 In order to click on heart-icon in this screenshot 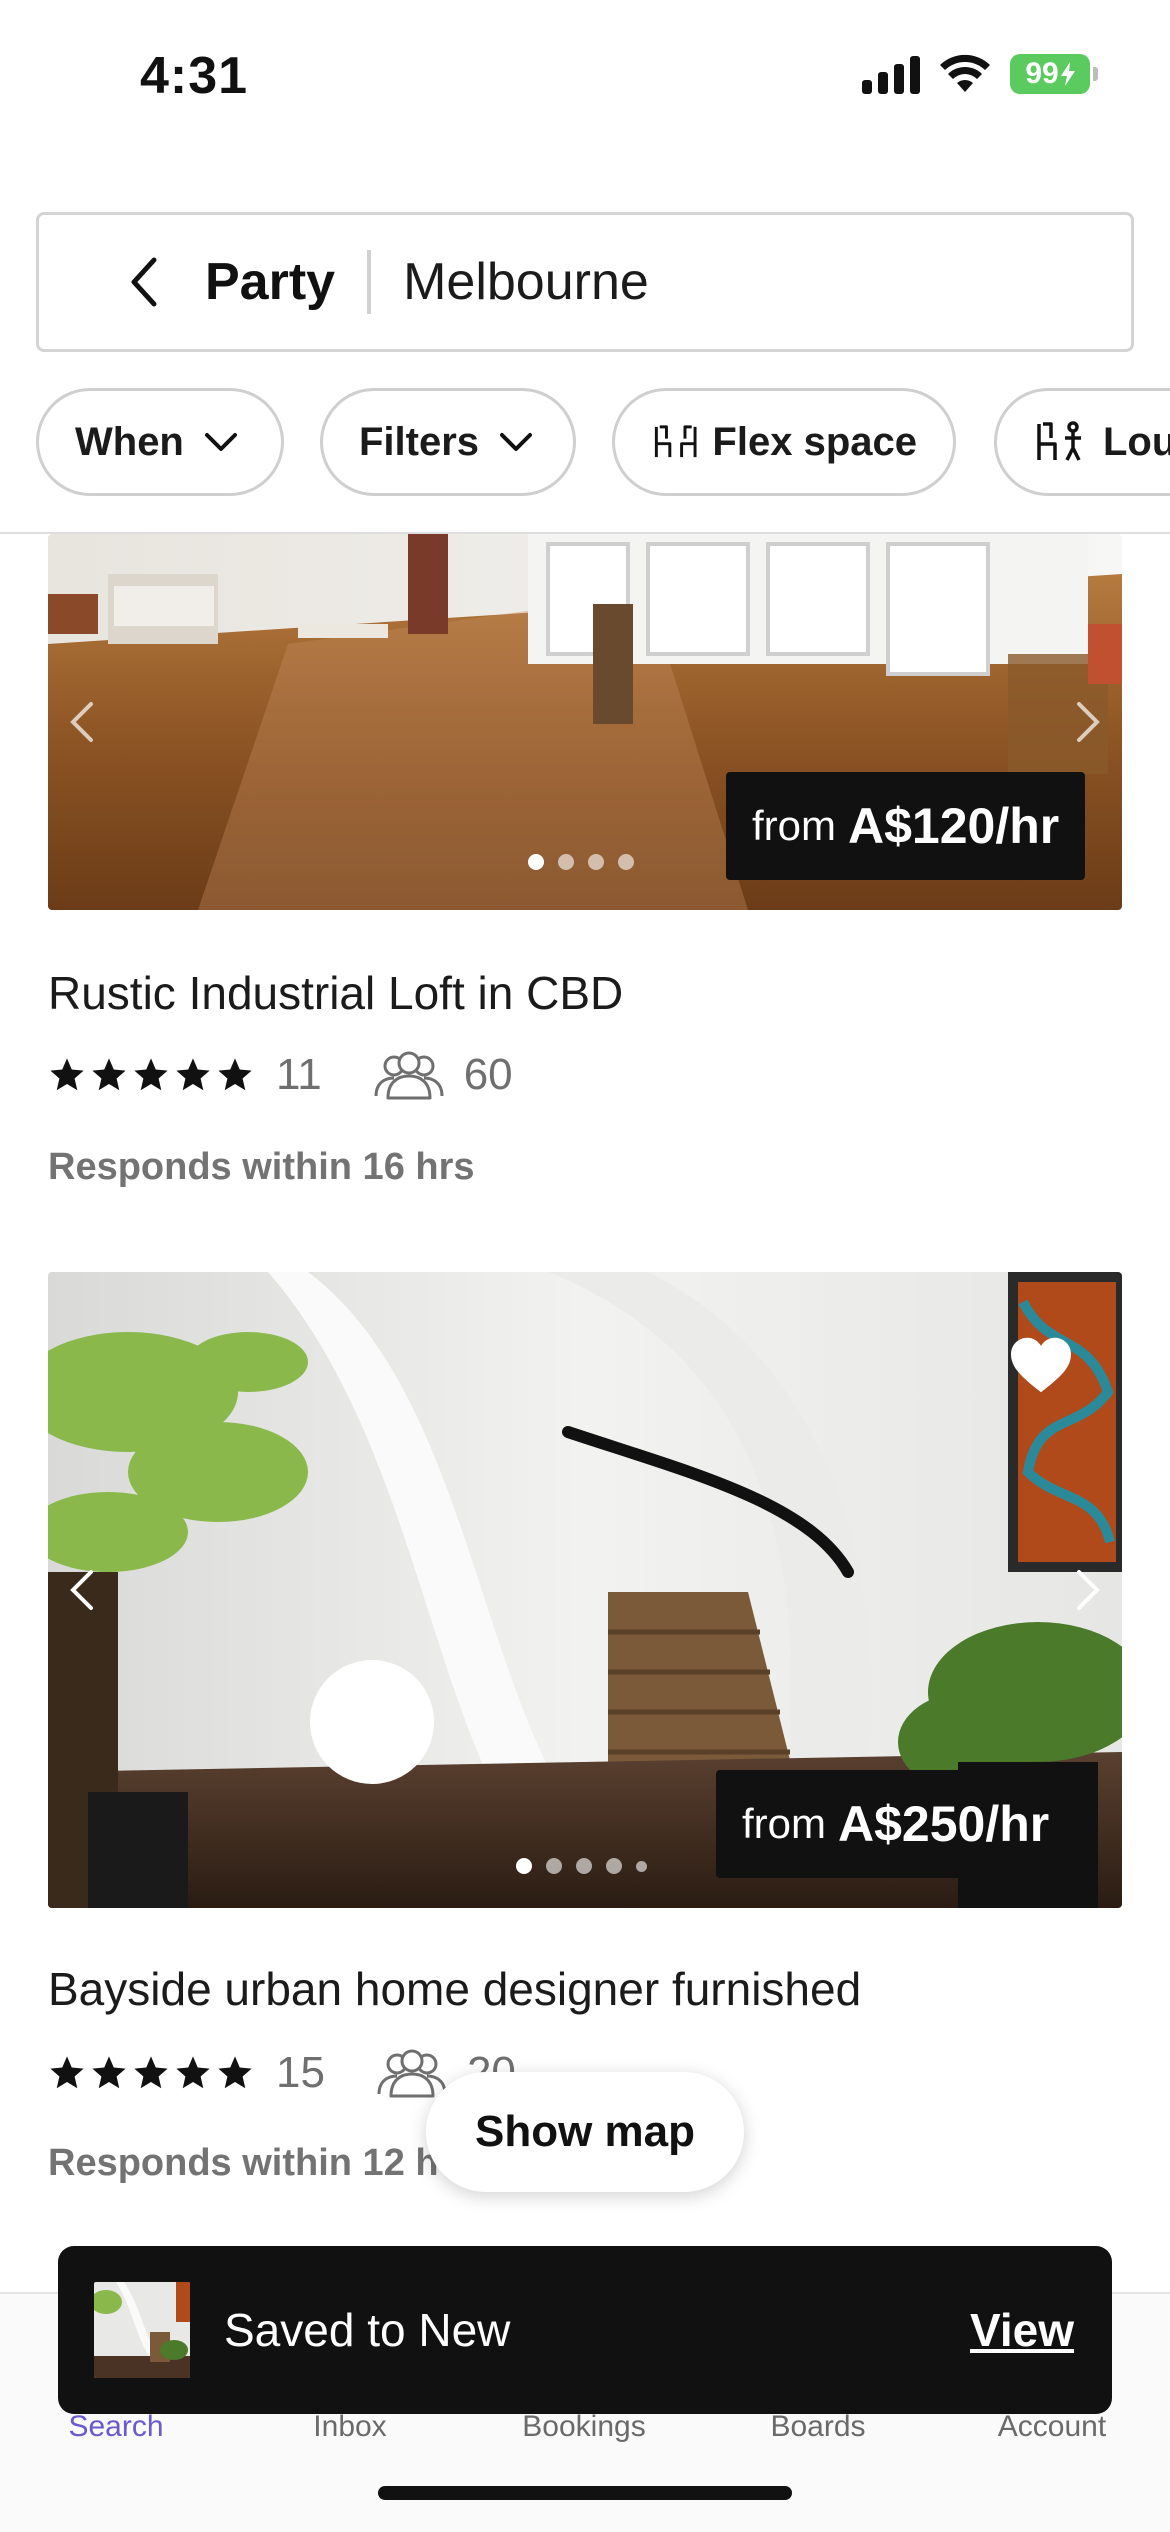, I will do `click(1041, 1365)`.